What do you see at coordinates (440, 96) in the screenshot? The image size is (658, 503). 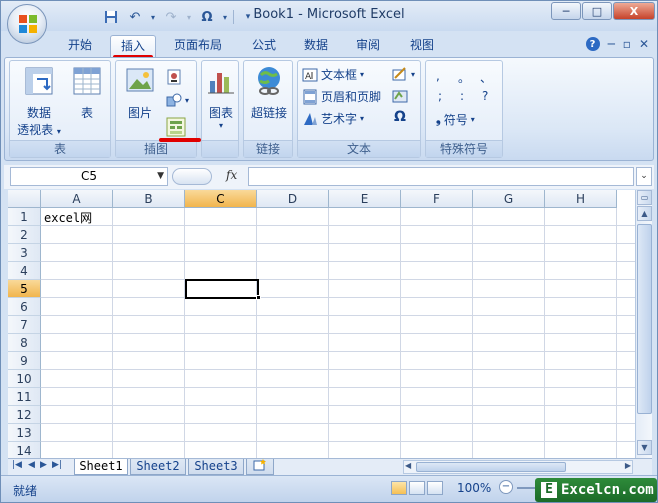 I see `symbol-semicolon: ;` at bounding box center [440, 96].